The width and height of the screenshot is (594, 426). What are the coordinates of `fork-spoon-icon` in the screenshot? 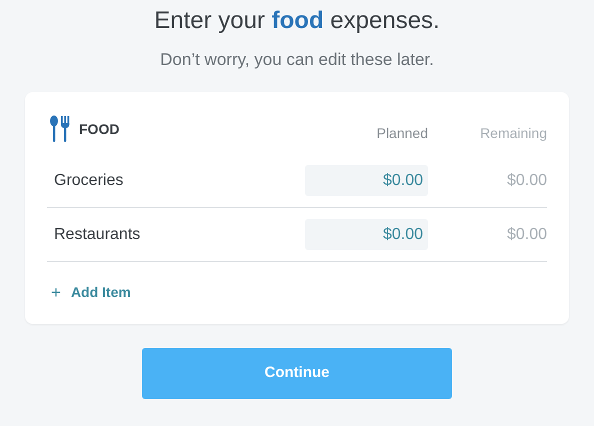 It's located at (60, 129).